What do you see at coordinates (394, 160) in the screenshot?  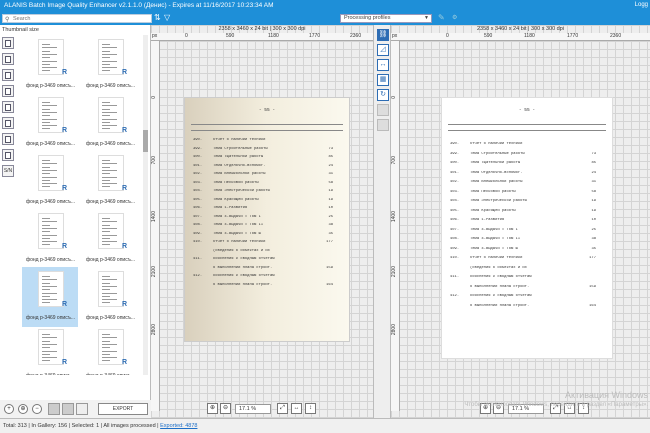 I see `ruler-tick: 700` at bounding box center [394, 160].